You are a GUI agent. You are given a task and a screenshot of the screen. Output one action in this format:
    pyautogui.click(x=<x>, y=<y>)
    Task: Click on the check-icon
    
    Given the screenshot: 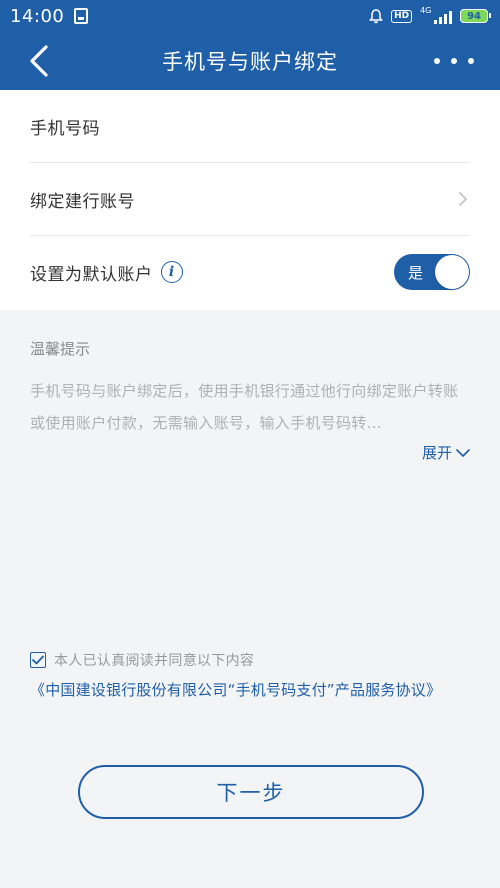 What is the action you would take?
    pyautogui.click(x=38, y=660)
    